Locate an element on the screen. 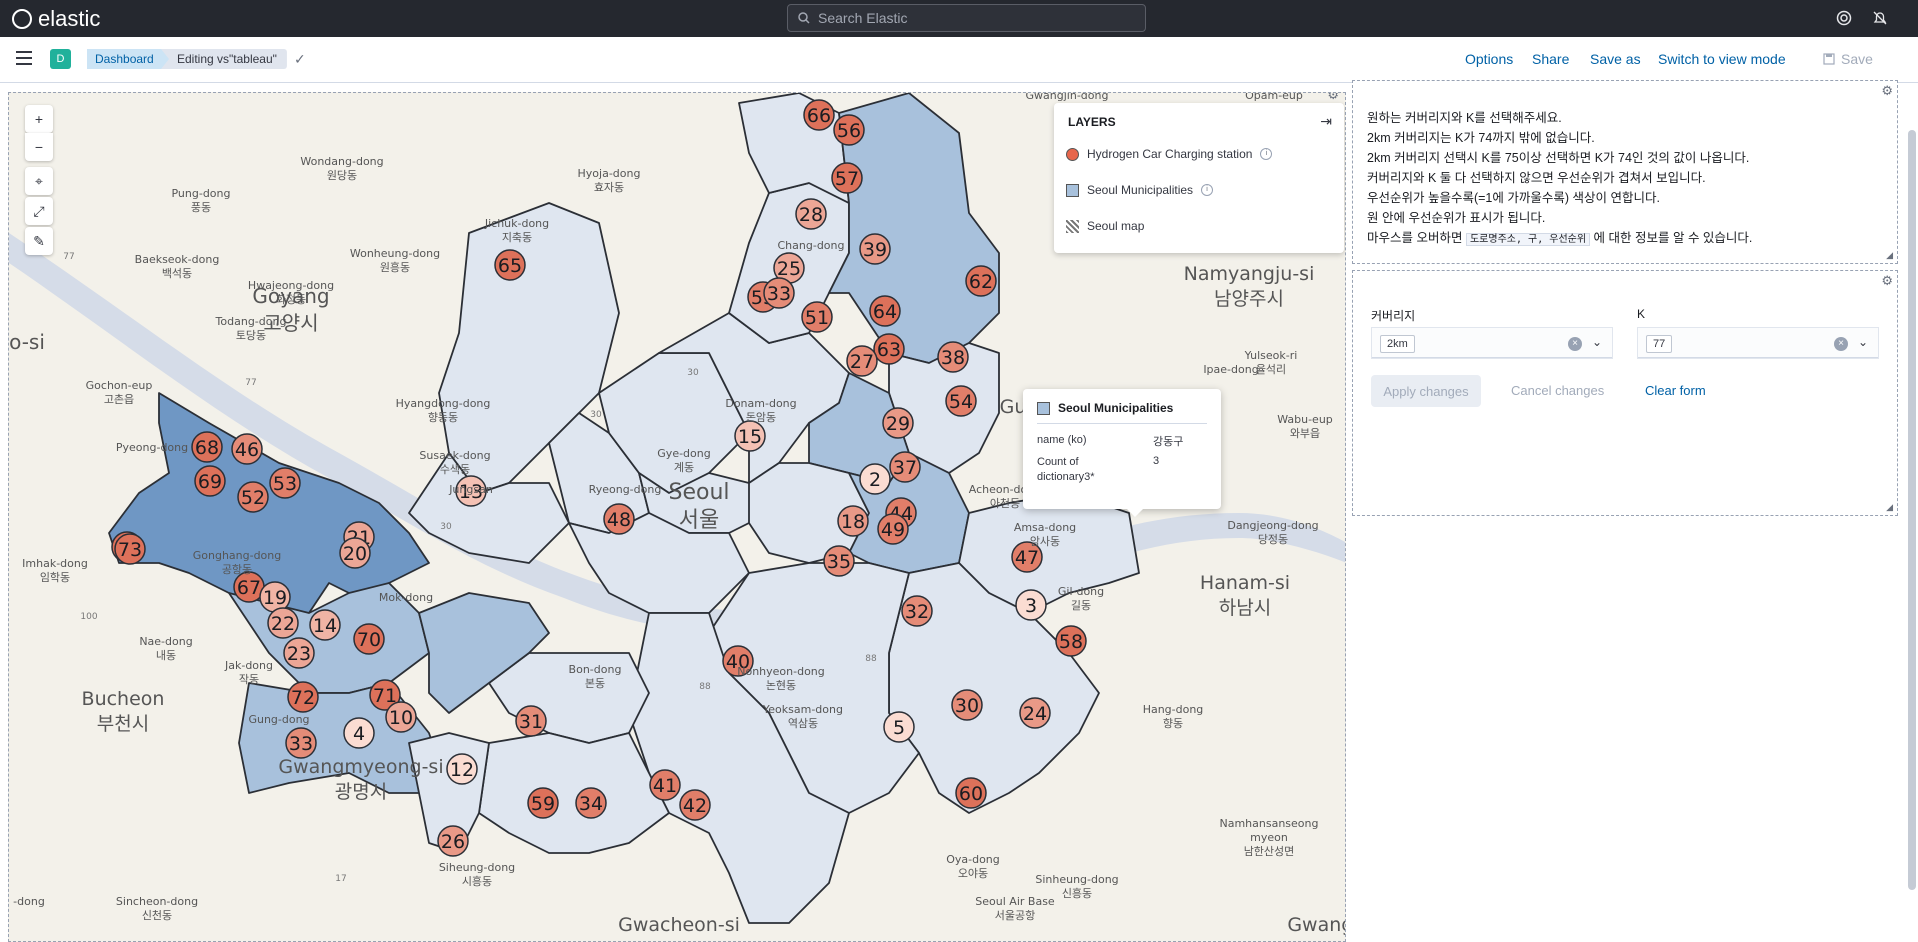 The image size is (1918, 942). station-marker: 5 is located at coordinates (899, 727).